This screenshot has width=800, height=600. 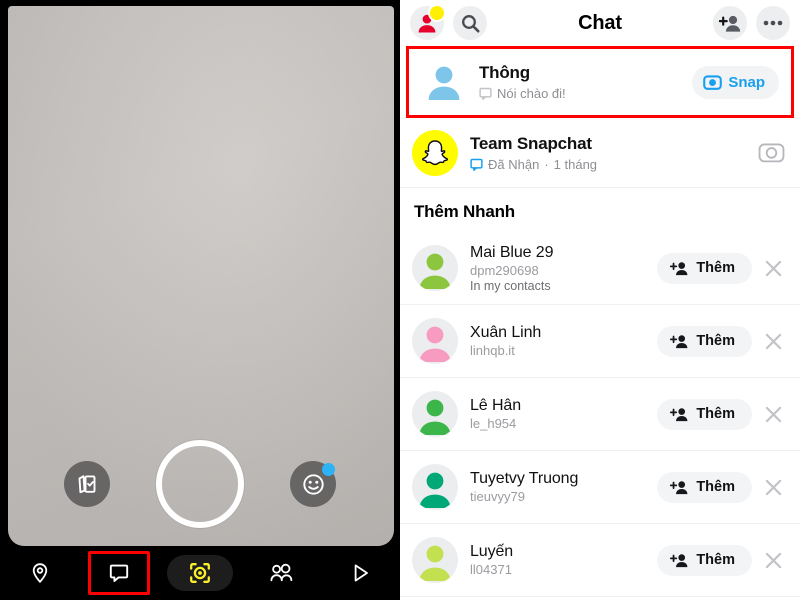 I want to click on lens-smiley-icon, so click(x=313, y=484).